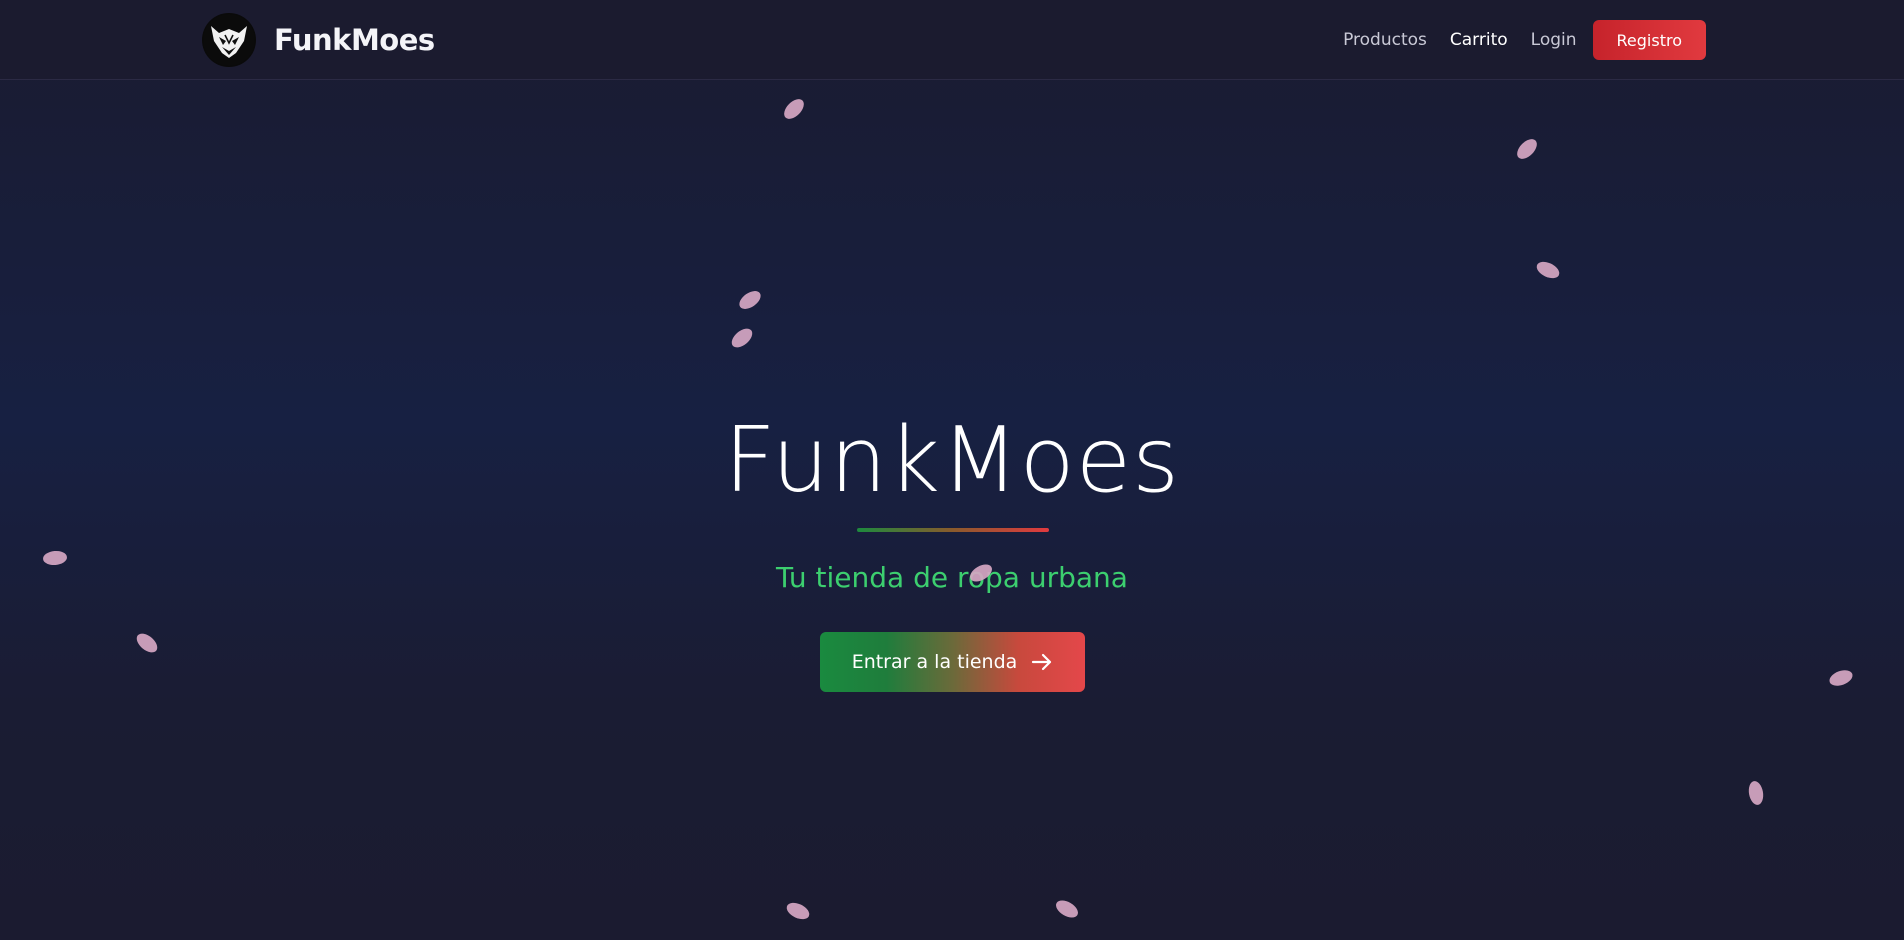 Image resolution: width=1904 pixels, height=940 pixels. I want to click on brand-home-link: FunkMoes, so click(318, 40).